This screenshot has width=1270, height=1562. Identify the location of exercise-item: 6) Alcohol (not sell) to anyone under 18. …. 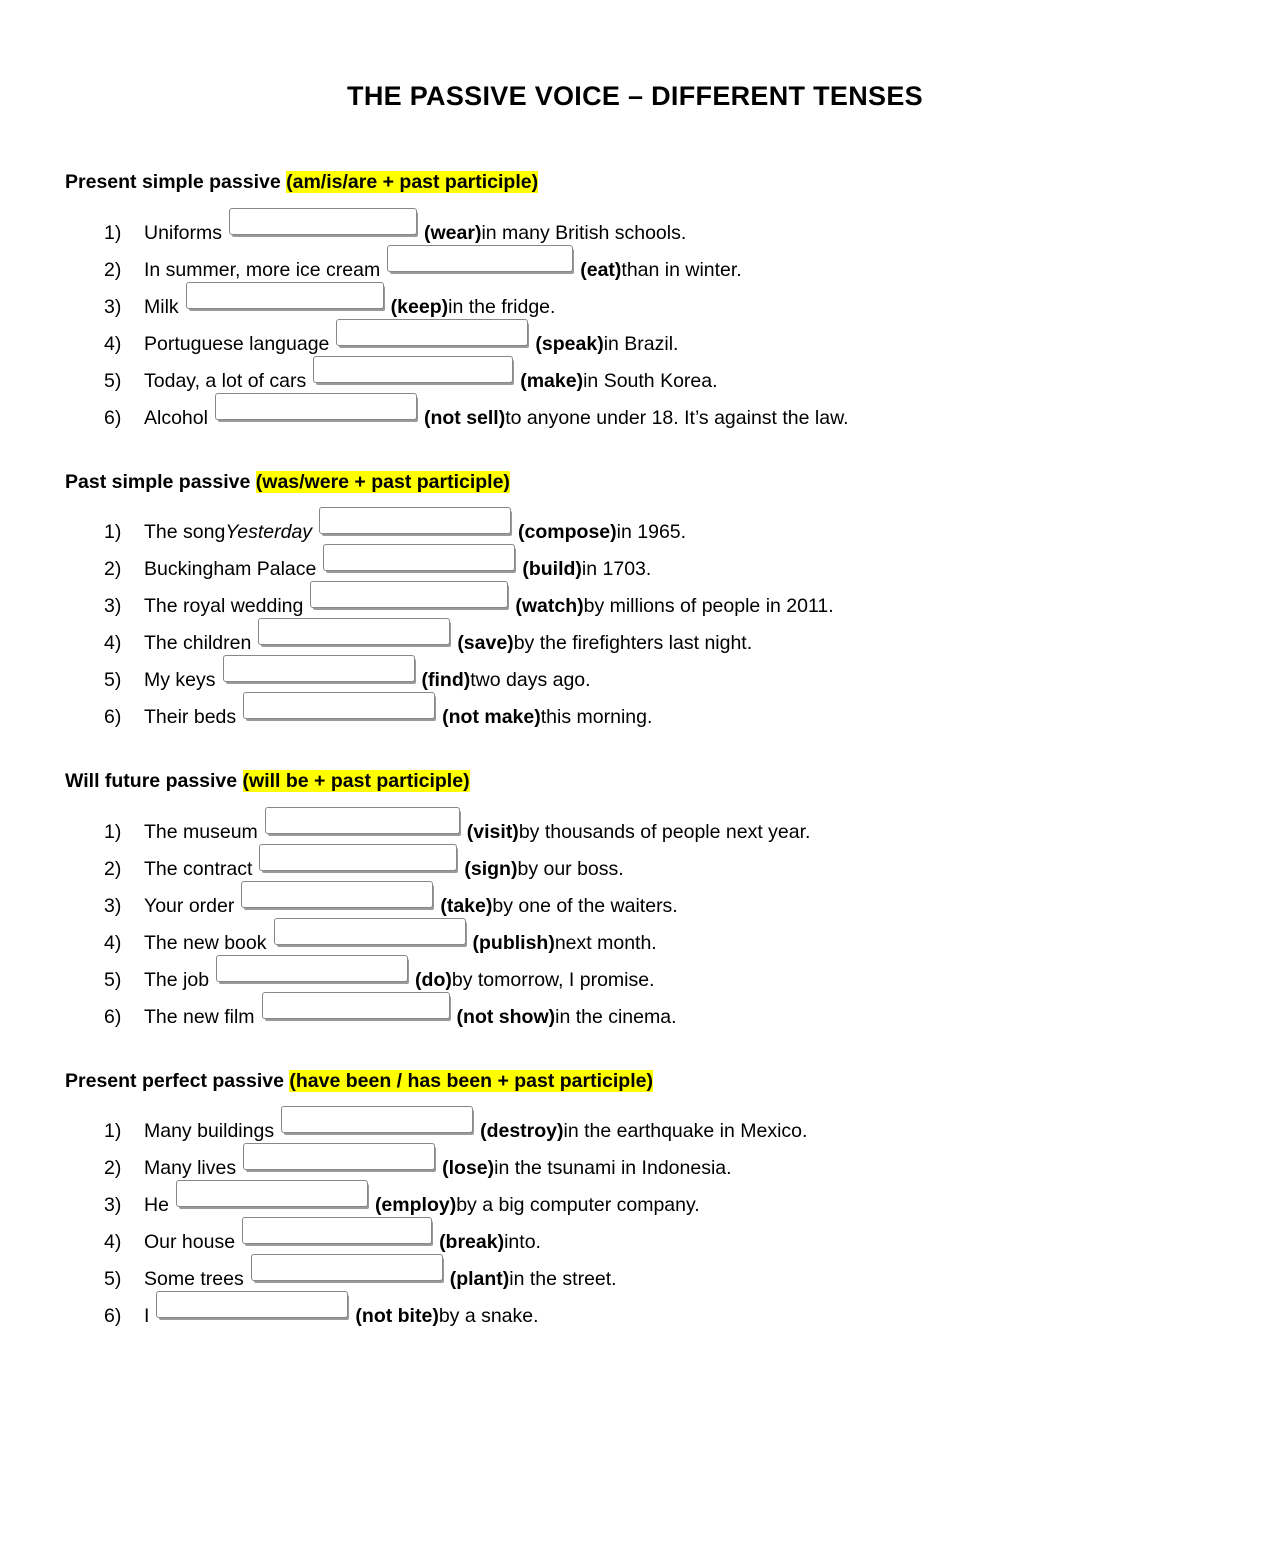
(635, 413).